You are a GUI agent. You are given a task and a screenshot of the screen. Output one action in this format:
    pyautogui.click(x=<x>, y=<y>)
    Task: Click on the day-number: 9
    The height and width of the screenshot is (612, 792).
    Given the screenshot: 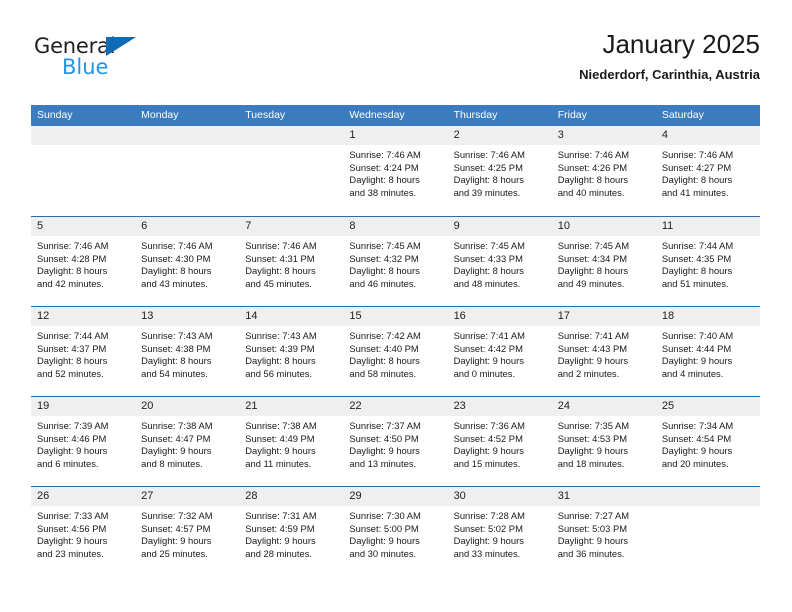 What is the action you would take?
    pyautogui.click(x=499, y=226)
    